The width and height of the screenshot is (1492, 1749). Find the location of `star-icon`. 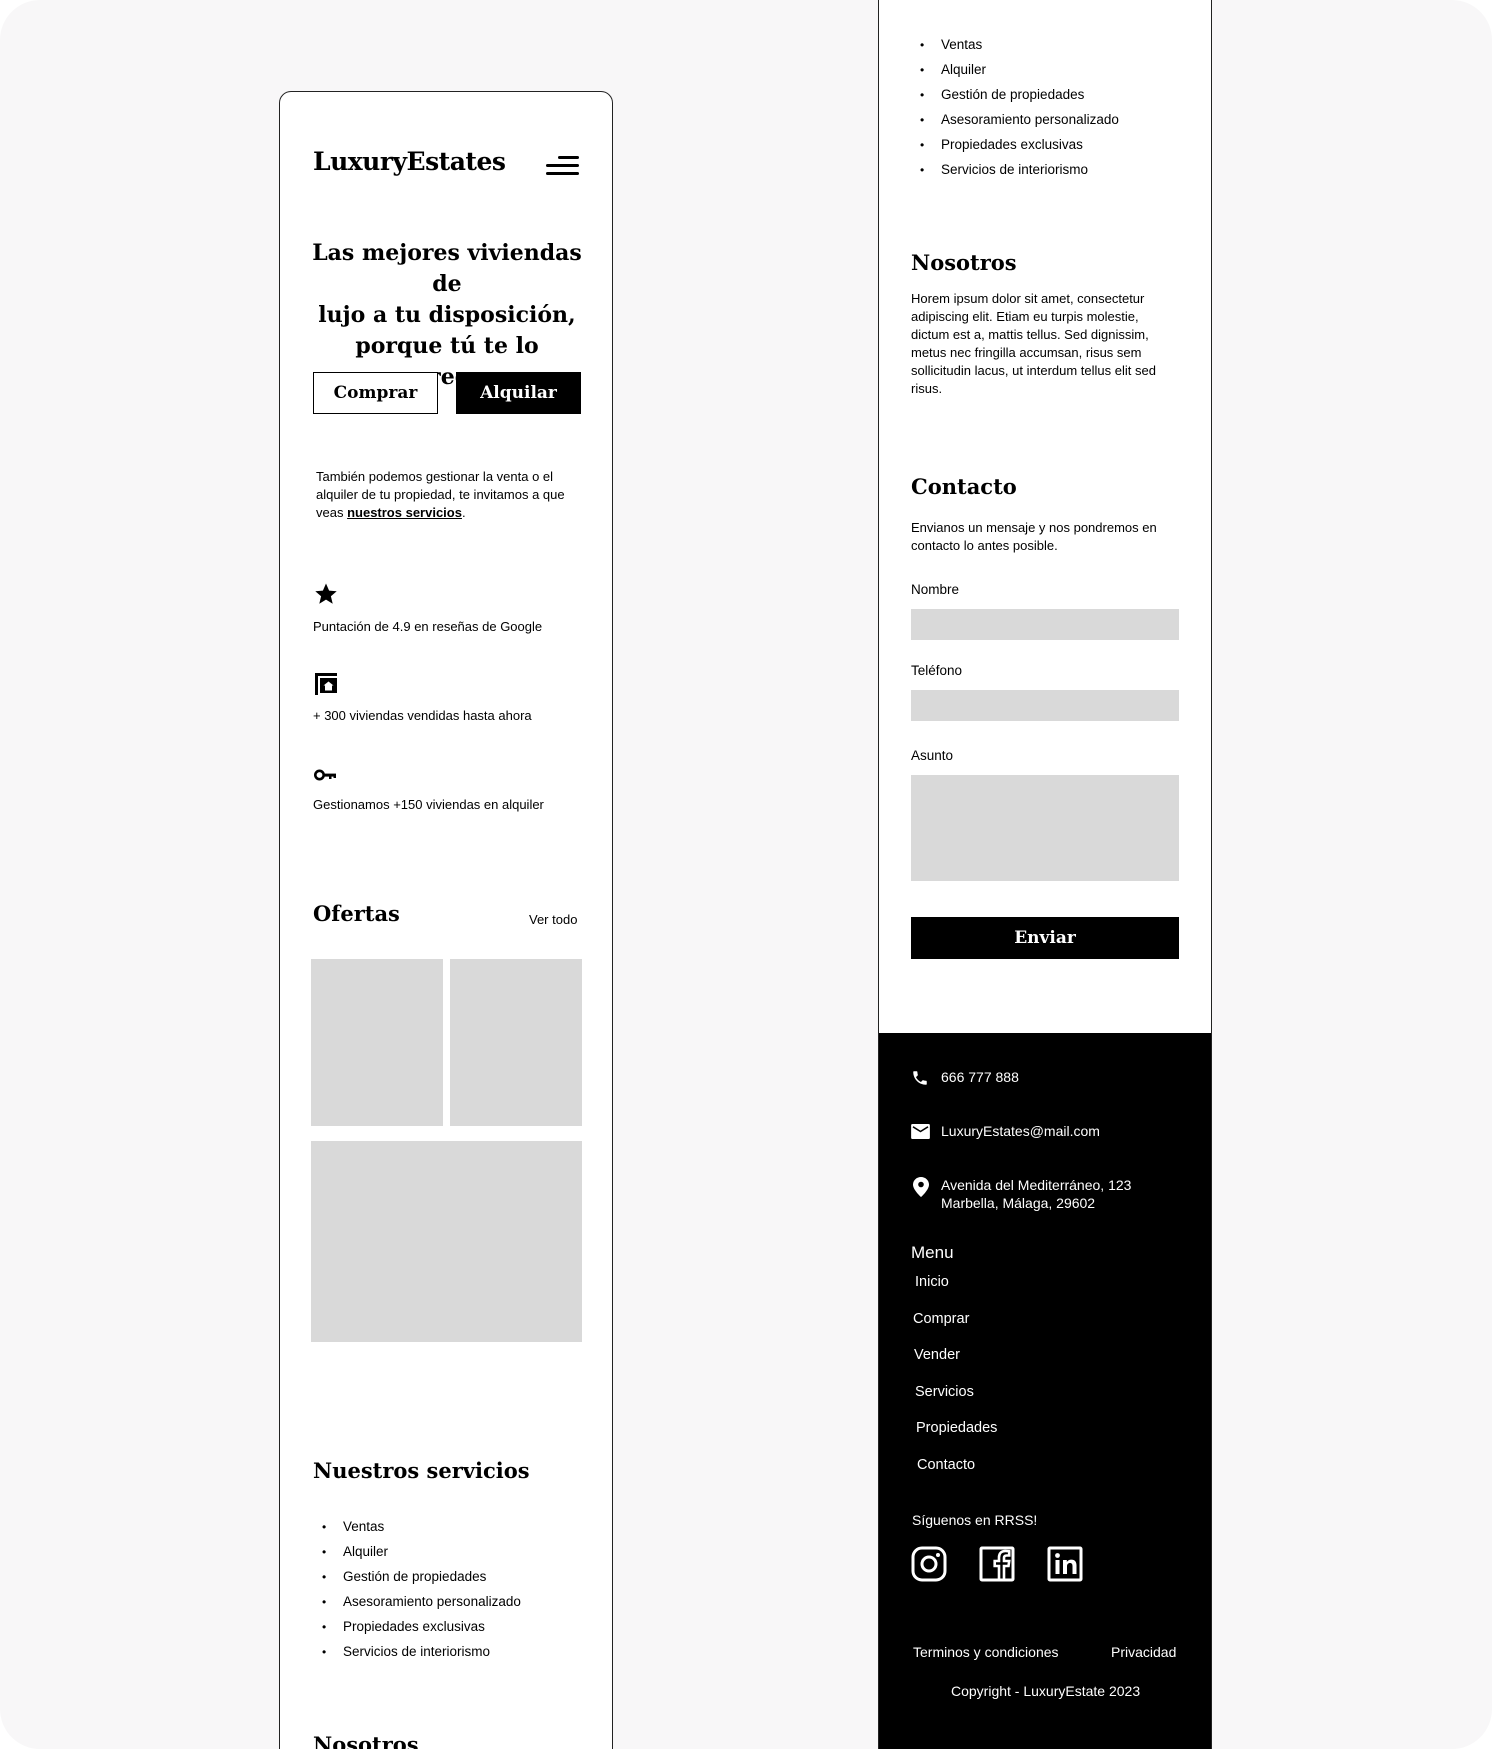

star-icon is located at coordinates (326, 594).